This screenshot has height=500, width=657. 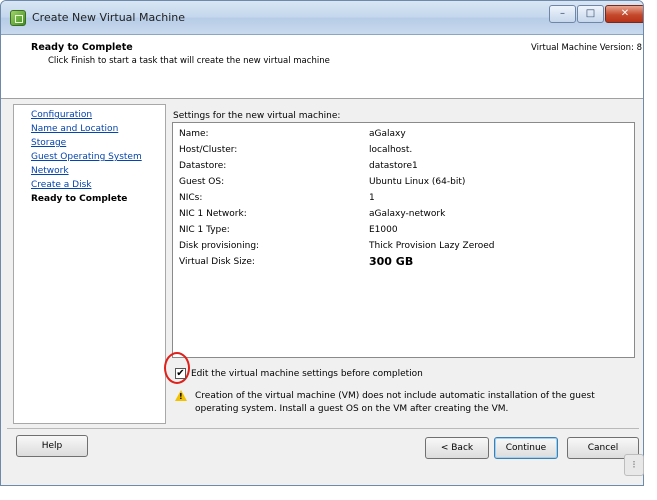 I want to click on settings-row: Guest OS: Ubuntu Linux (64-bit), so click(x=404, y=184).